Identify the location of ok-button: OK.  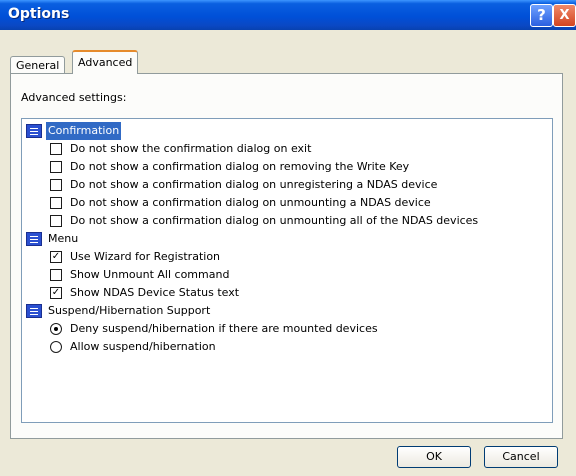
(434, 457).